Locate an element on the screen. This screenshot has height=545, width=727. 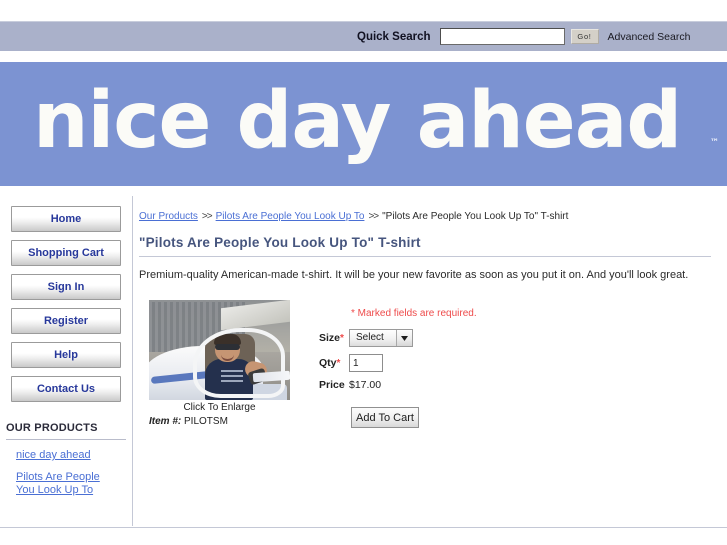
item-number: Item #: PILOTSM is located at coordinates (219, 421).